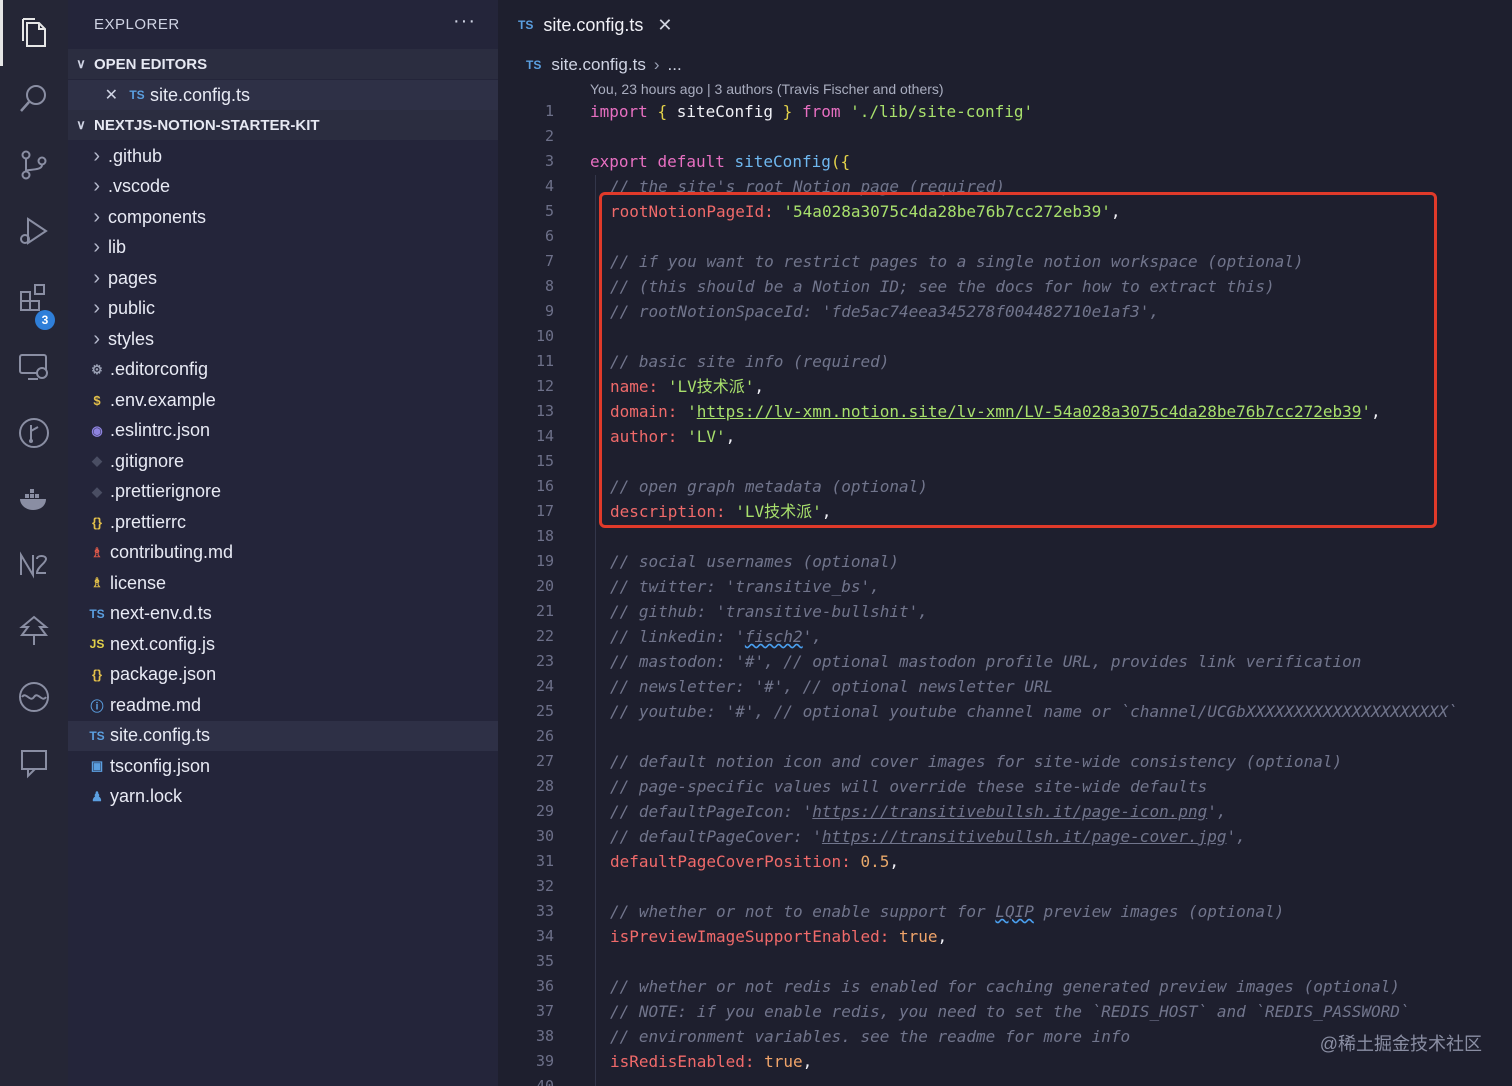 The width and height of the screenshot is (1512, 1086). Describe the element at coordinates (283, 735) in the screenshot. I see `file-item: TS site.config.ts` at that location.